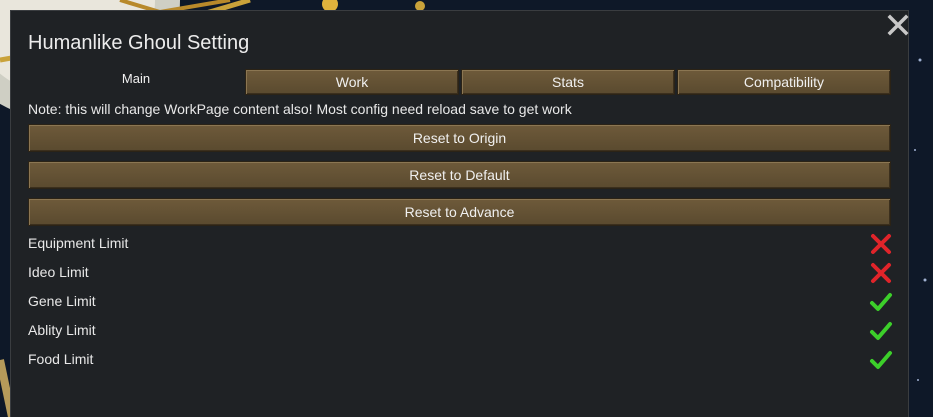  Describe the element at coordinates (568, 82) in the screenshot. I see `tab-stats: Stats` at that location.